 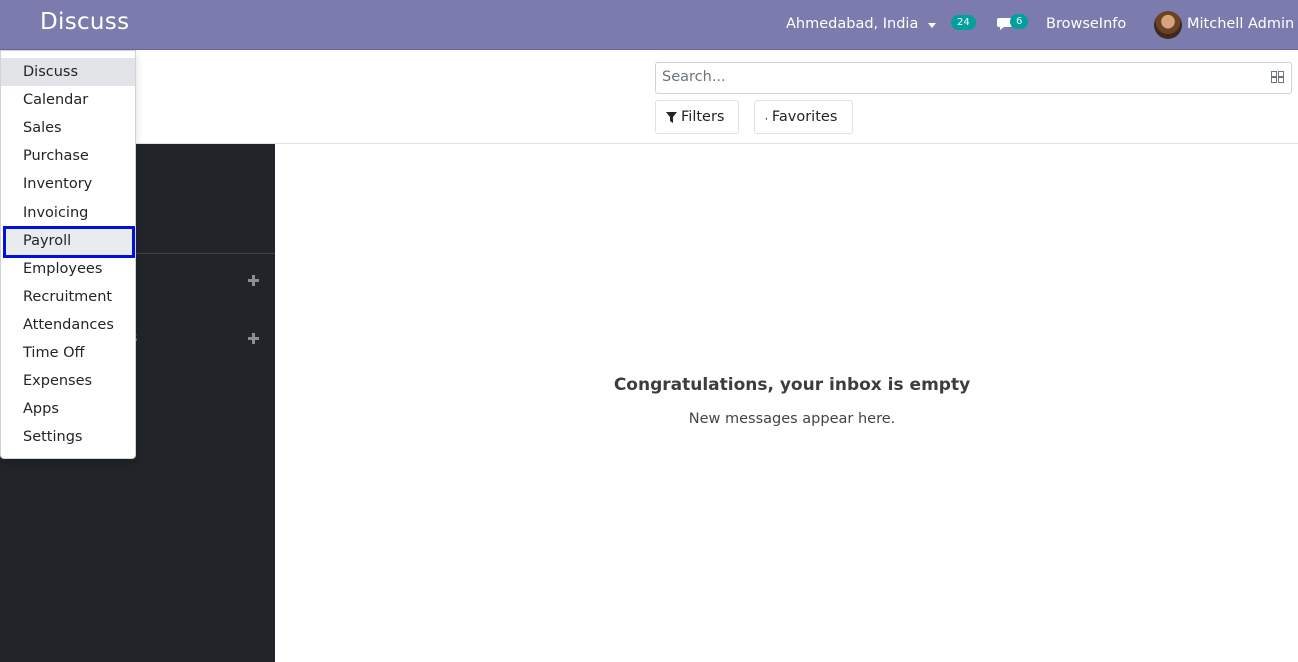 I want to click on activity-count-badge: 24, so click(x=963, y=22).